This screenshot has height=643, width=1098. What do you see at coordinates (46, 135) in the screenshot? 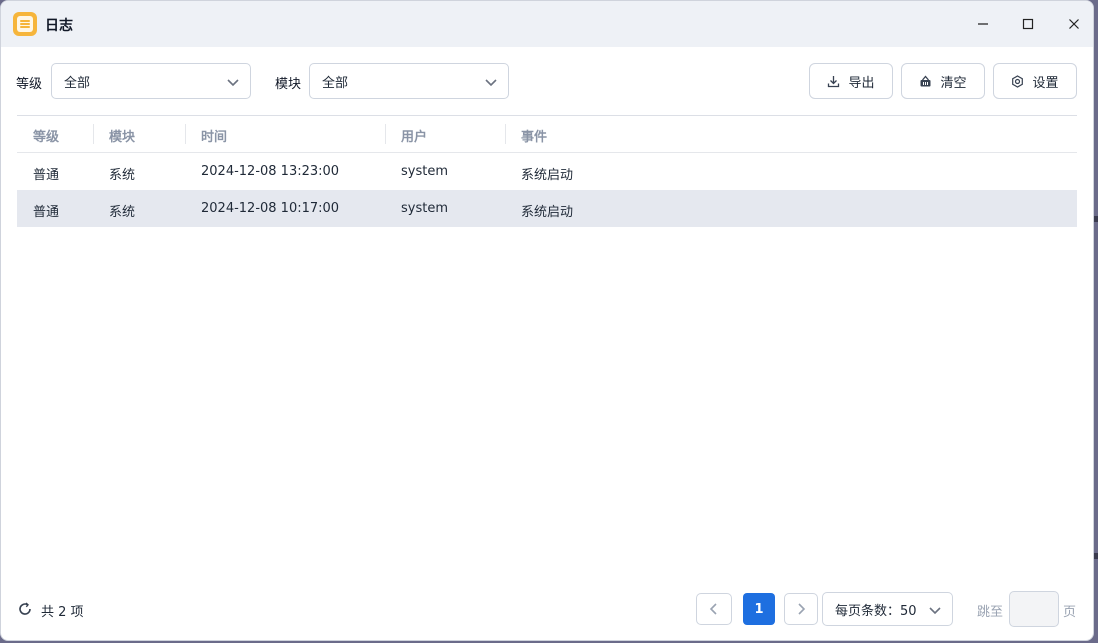
I see `column-header-level: 等级` at bounding box center [46, 135].